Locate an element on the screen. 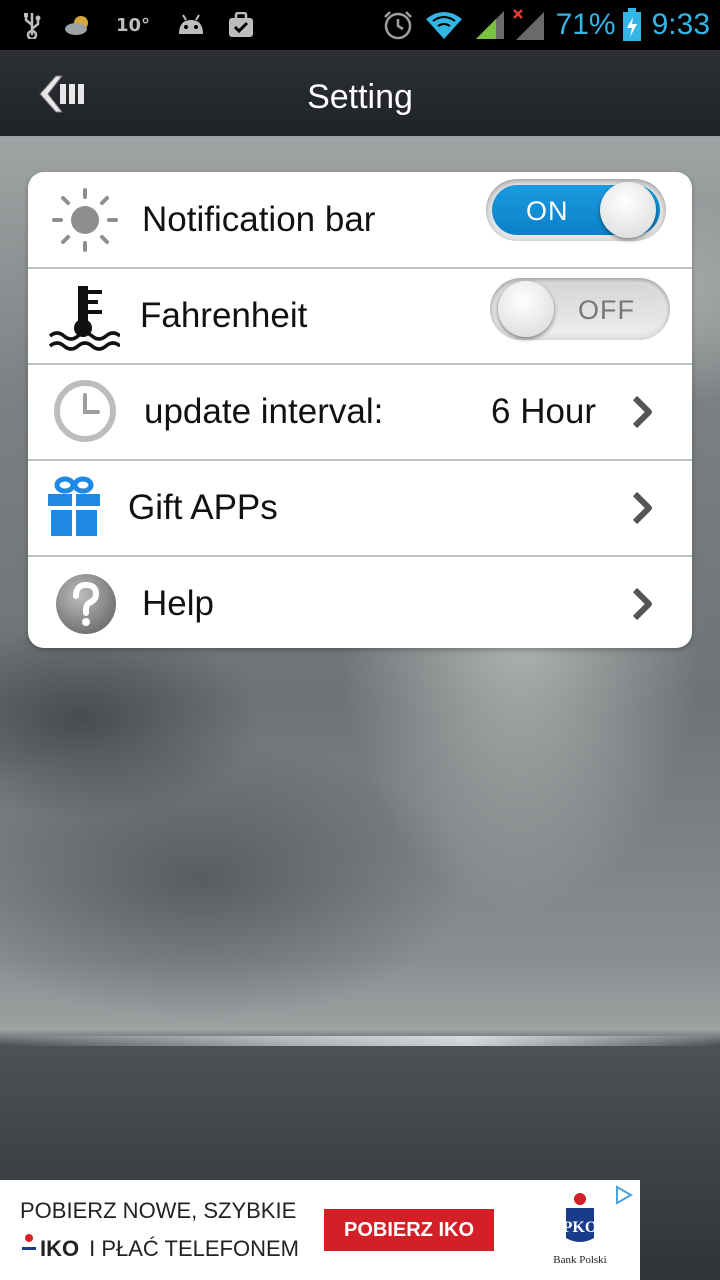  usb-icon is located at coordinates (32, 25).